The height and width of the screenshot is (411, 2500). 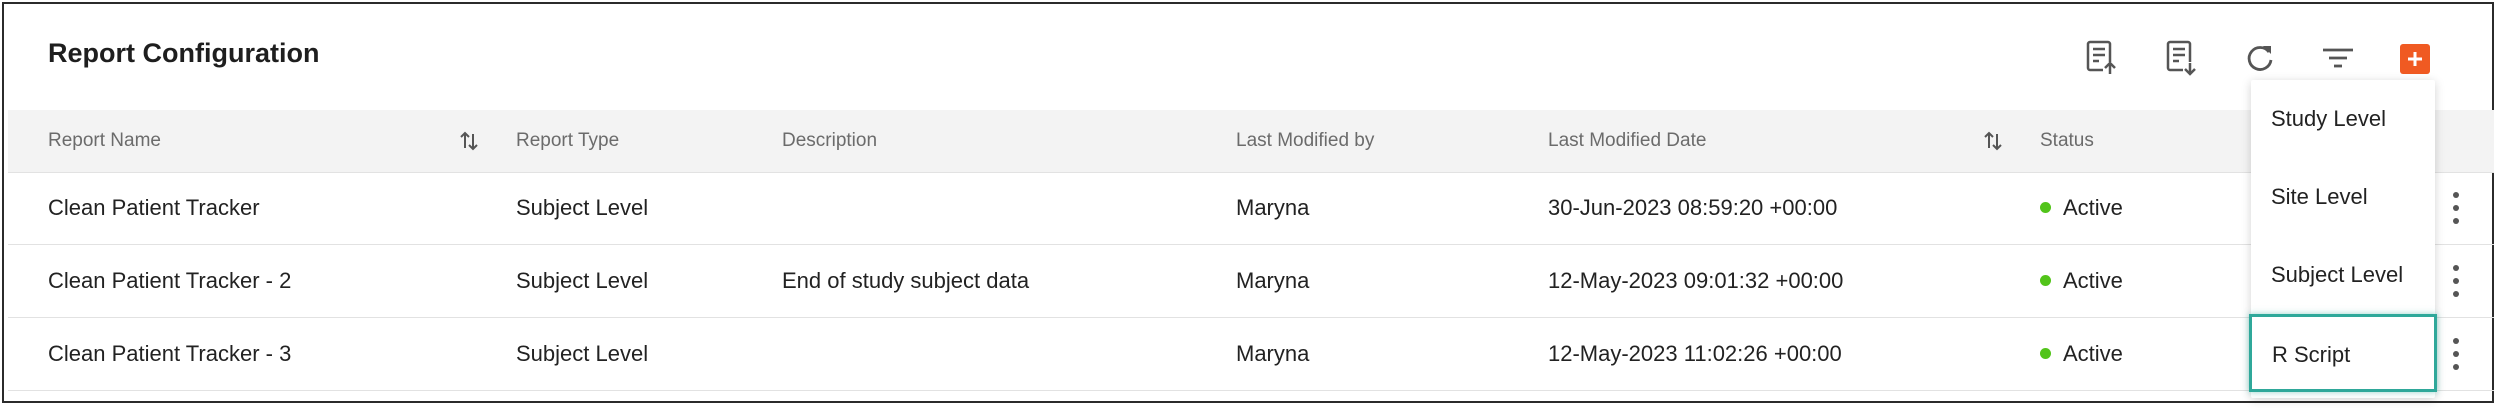 I want to click on cell-description: End of study subject data, so click(x=906, y=280).